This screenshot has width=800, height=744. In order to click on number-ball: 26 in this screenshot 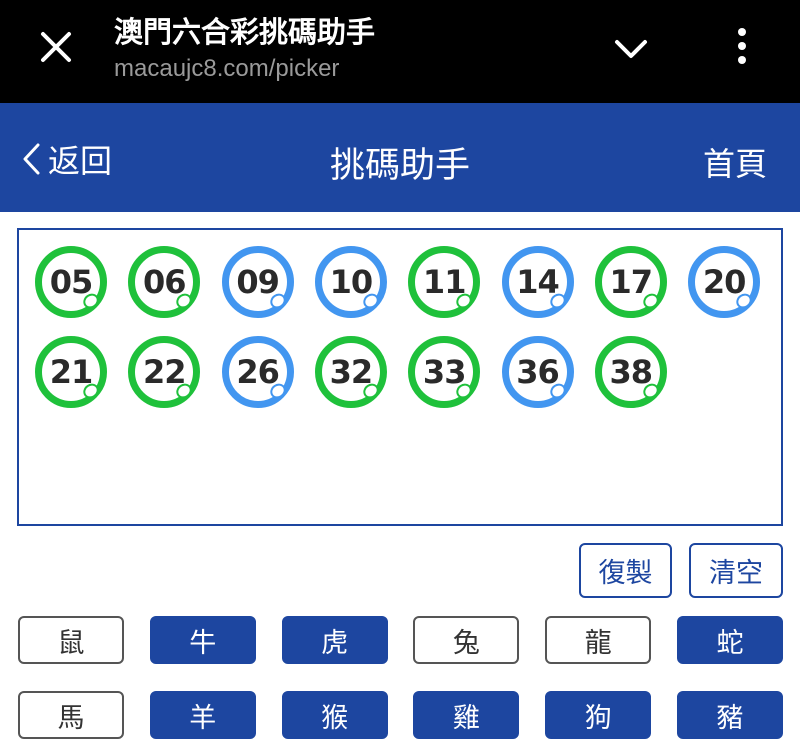, I will do `click(257, 372)`.